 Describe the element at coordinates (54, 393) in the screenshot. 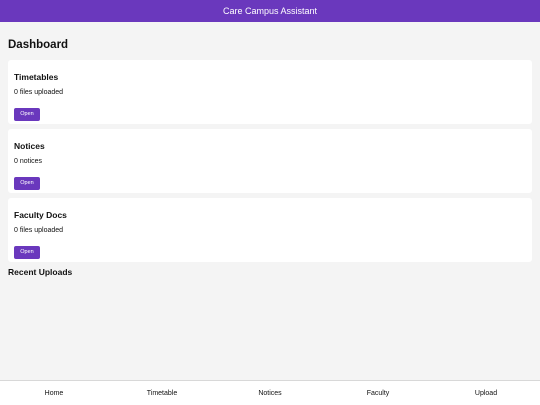

I see `nav-item-home: Home` at that location.